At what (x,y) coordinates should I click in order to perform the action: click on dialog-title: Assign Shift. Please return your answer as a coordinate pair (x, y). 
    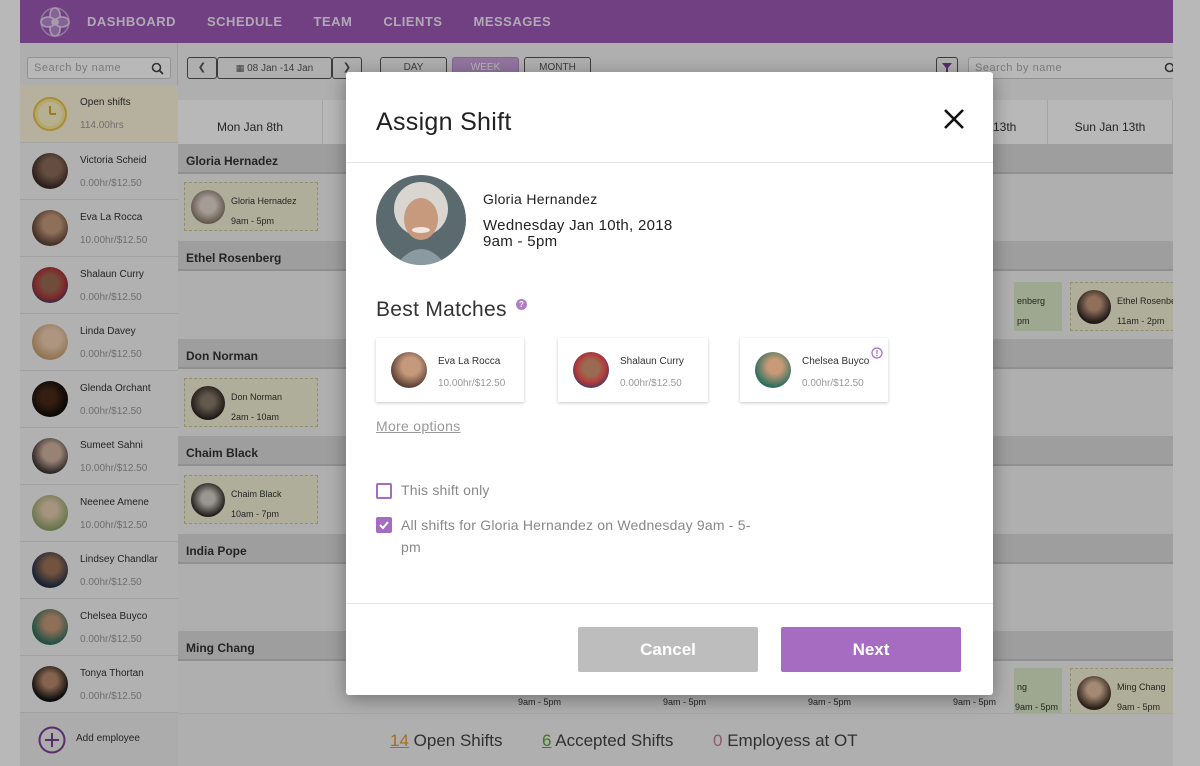
    Looking at the image, I should click on (444, 122).